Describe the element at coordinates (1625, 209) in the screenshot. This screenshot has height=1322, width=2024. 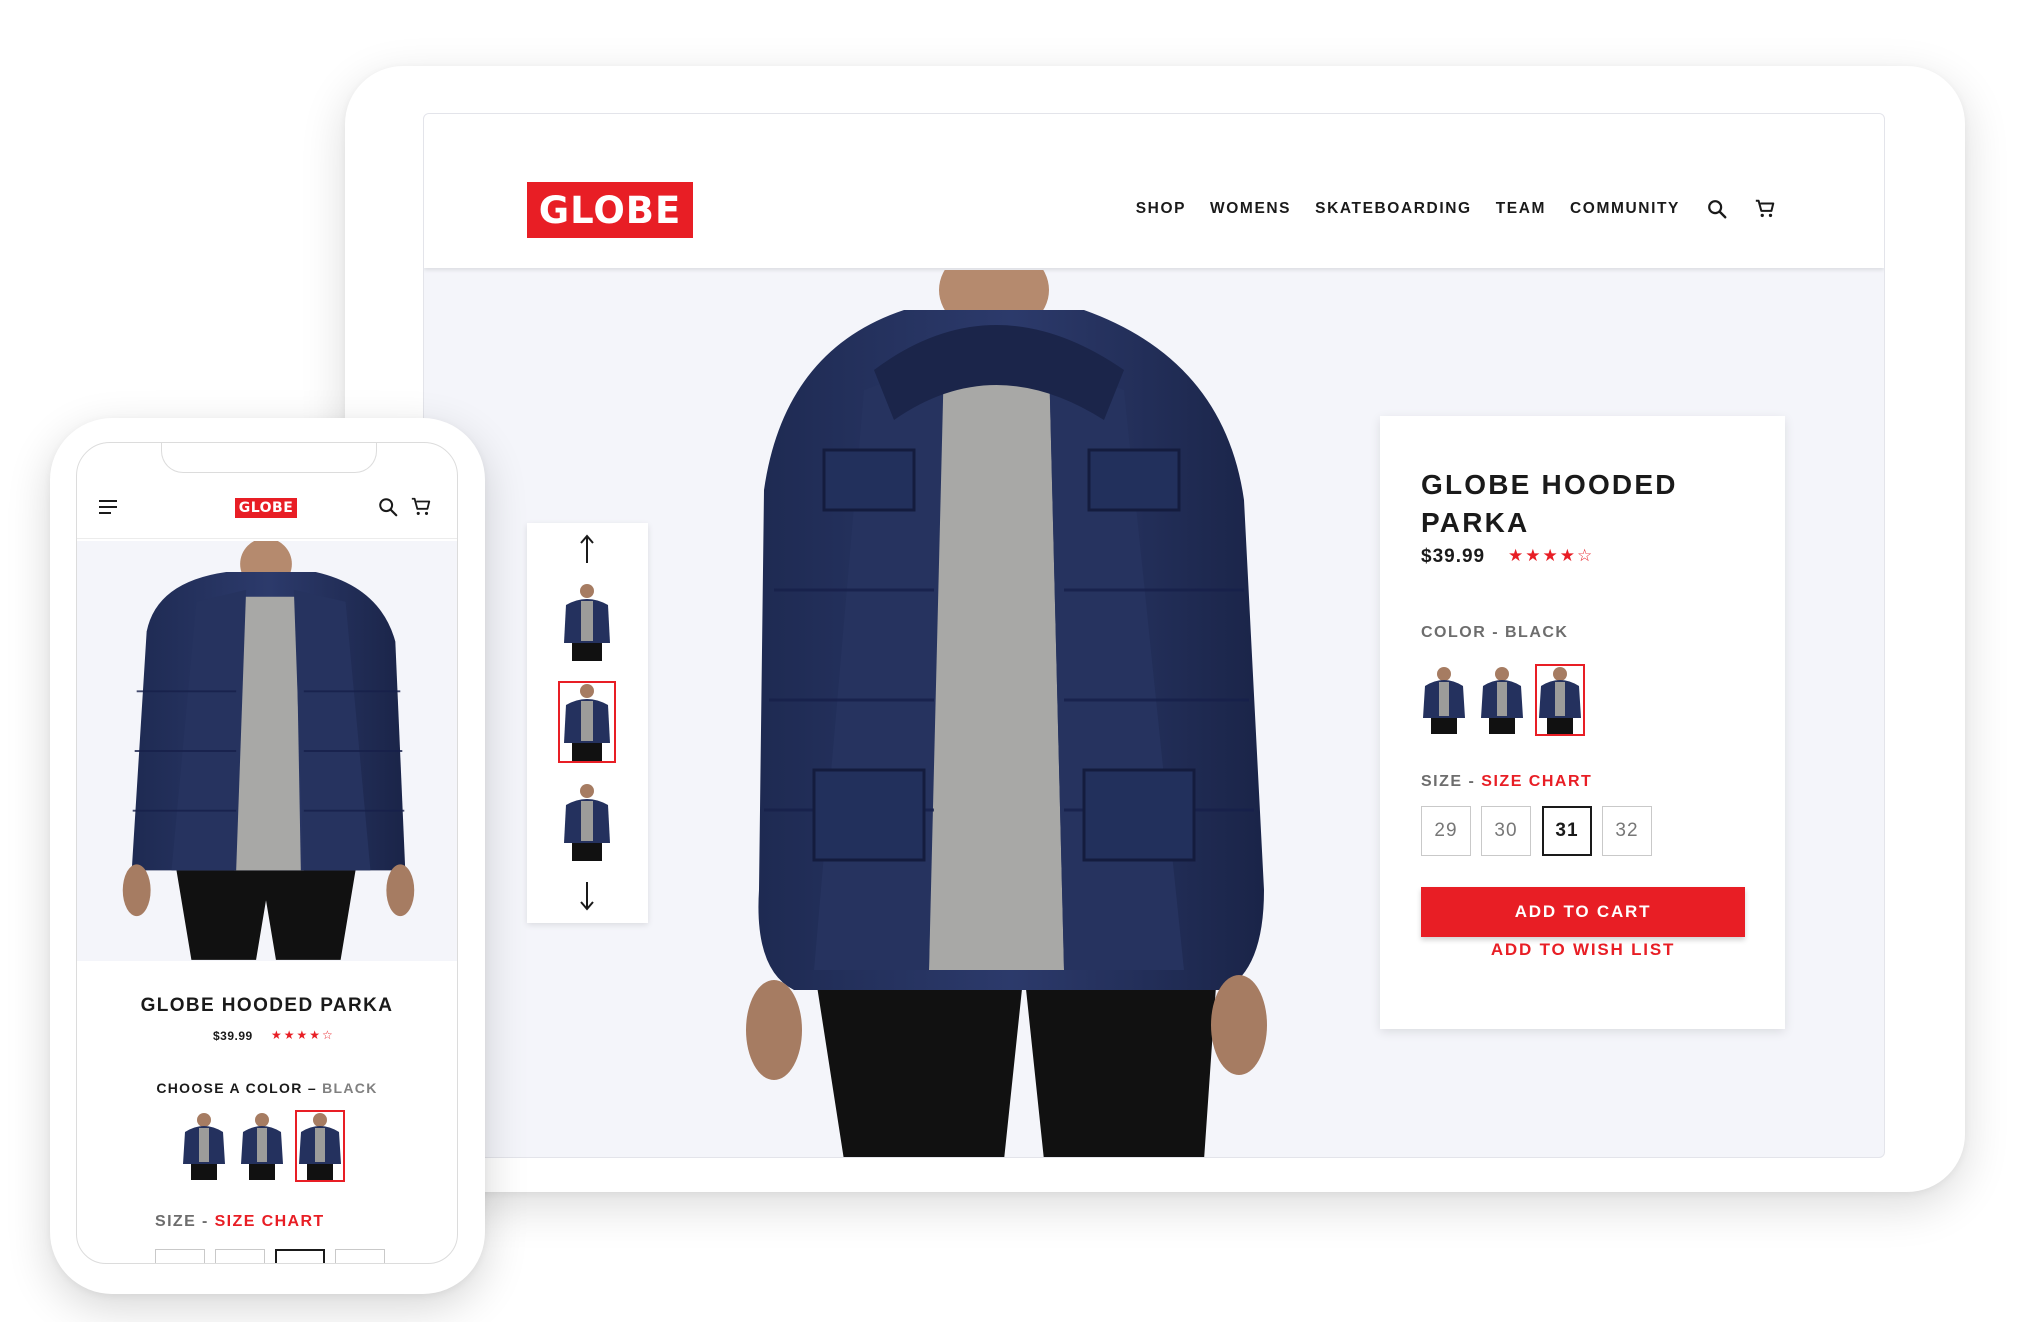
I see `nav-item-community: COMMUNITY` at that location.